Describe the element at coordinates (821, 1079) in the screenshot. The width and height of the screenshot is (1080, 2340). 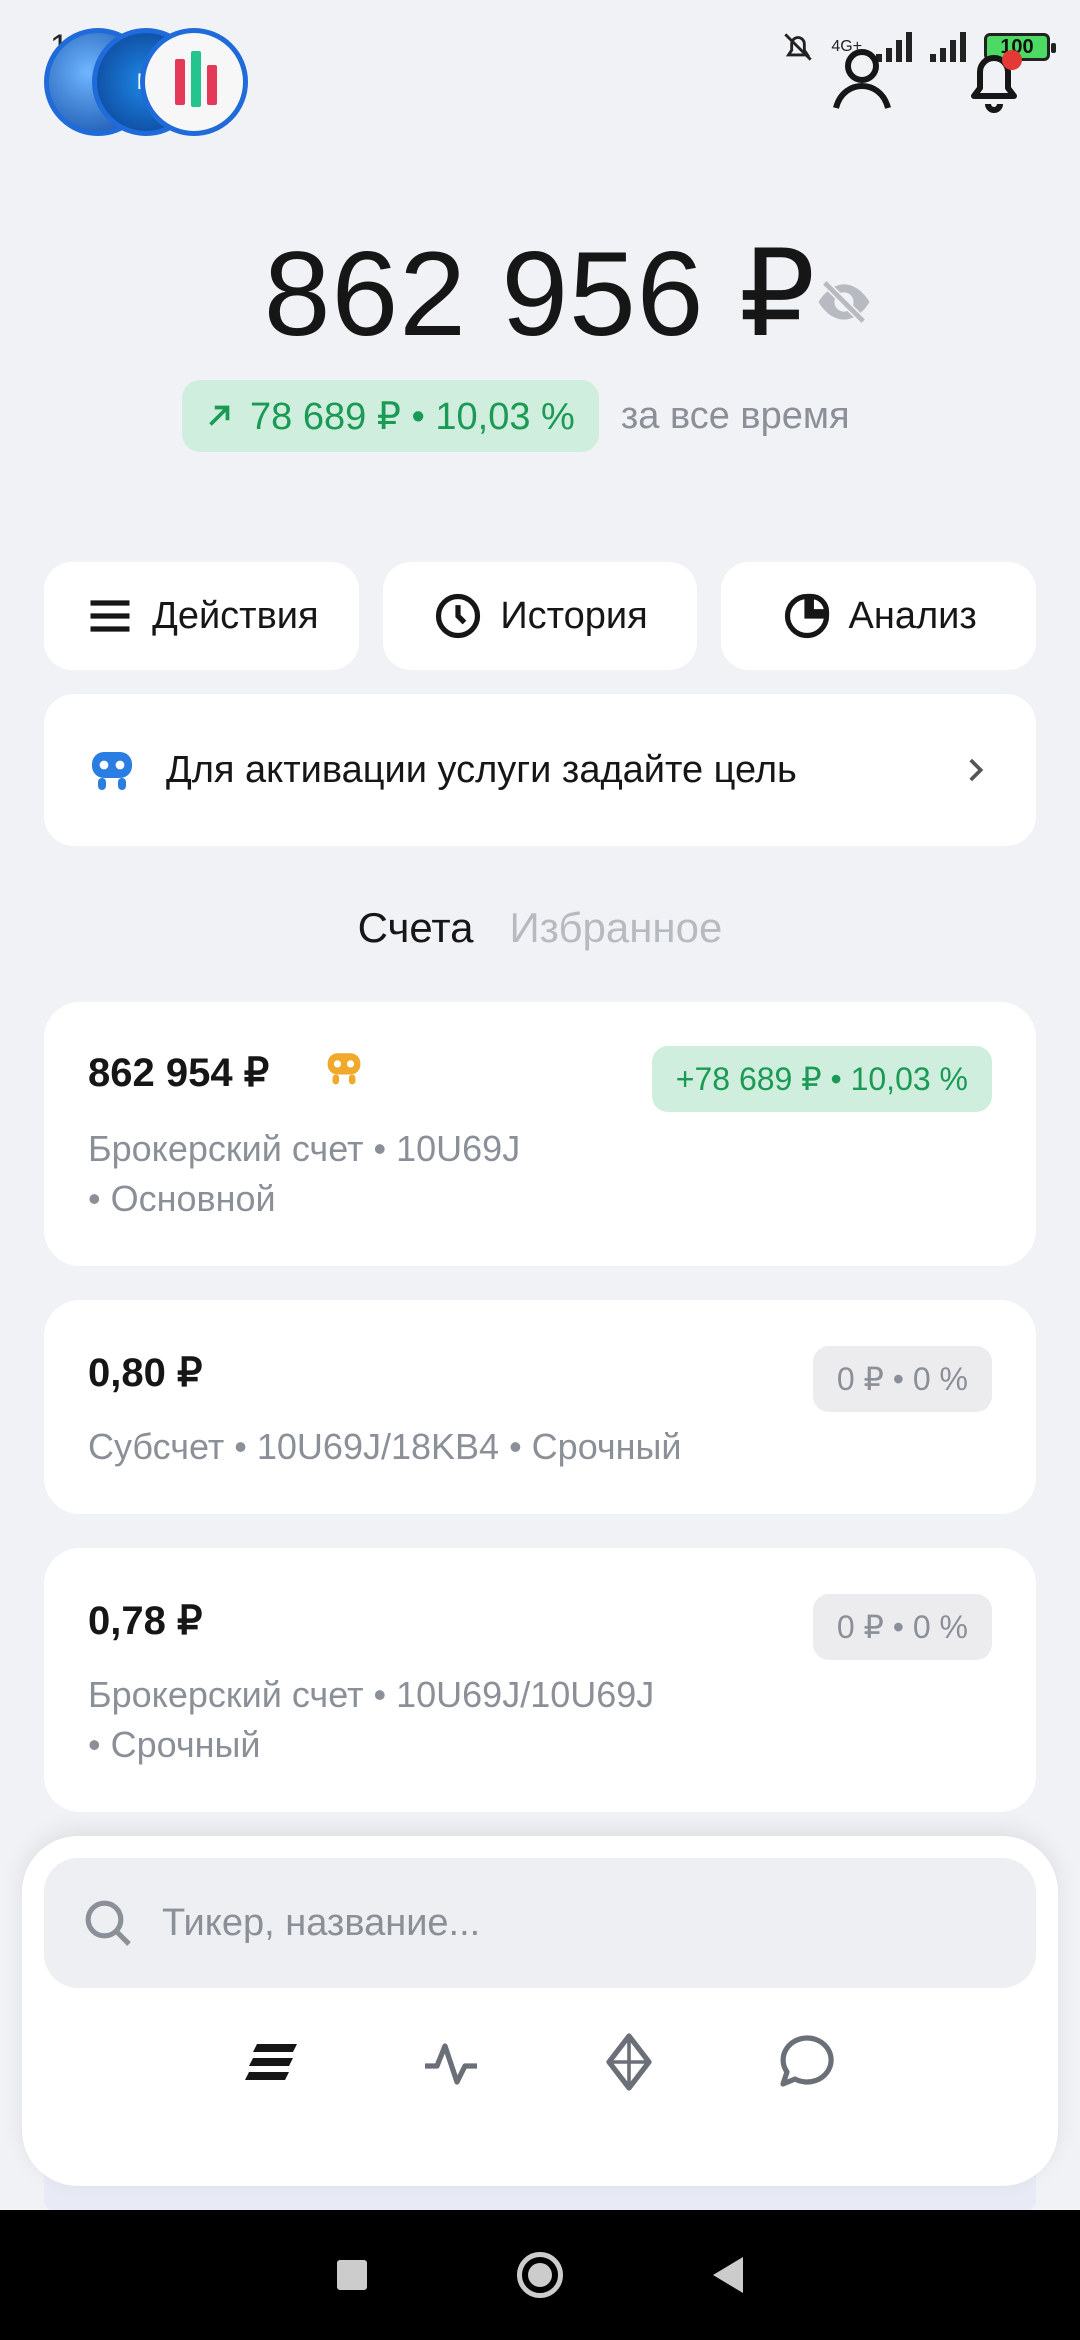
I see `account-change-badge: +78 689 ₽ • 10,03 %` at that location.